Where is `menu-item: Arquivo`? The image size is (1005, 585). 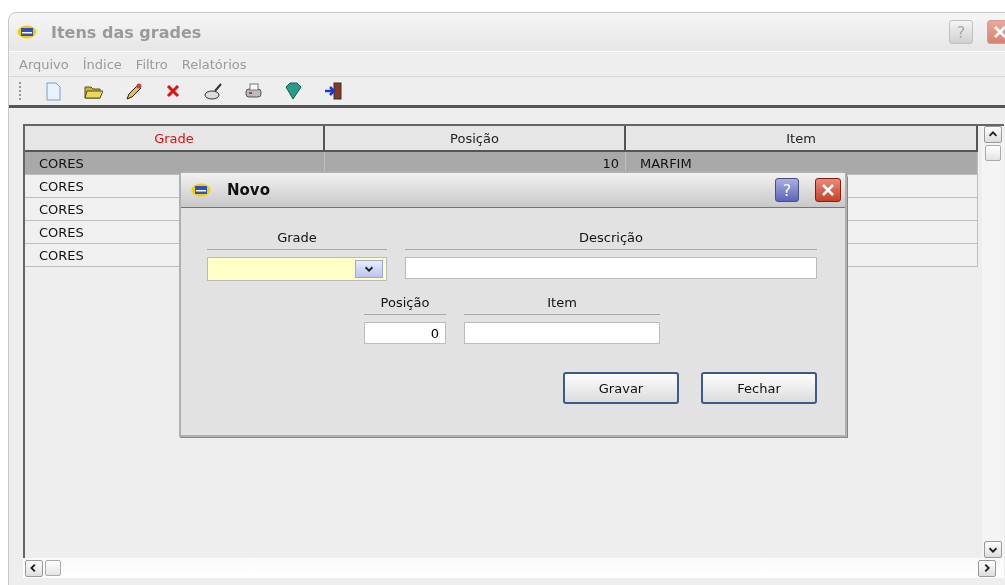 menu-item: Arquivo is located at coordinates (44, 64).